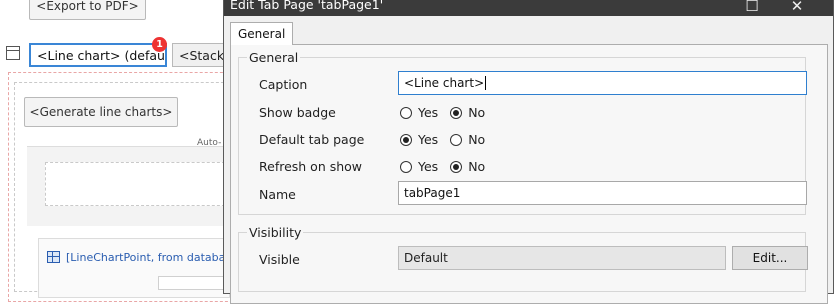 The width and height of the screenshot is (834, 304). Describe the element at coordinates (602, 83) in the screenshot. I see `caption-field: <Line chart>` at that location.